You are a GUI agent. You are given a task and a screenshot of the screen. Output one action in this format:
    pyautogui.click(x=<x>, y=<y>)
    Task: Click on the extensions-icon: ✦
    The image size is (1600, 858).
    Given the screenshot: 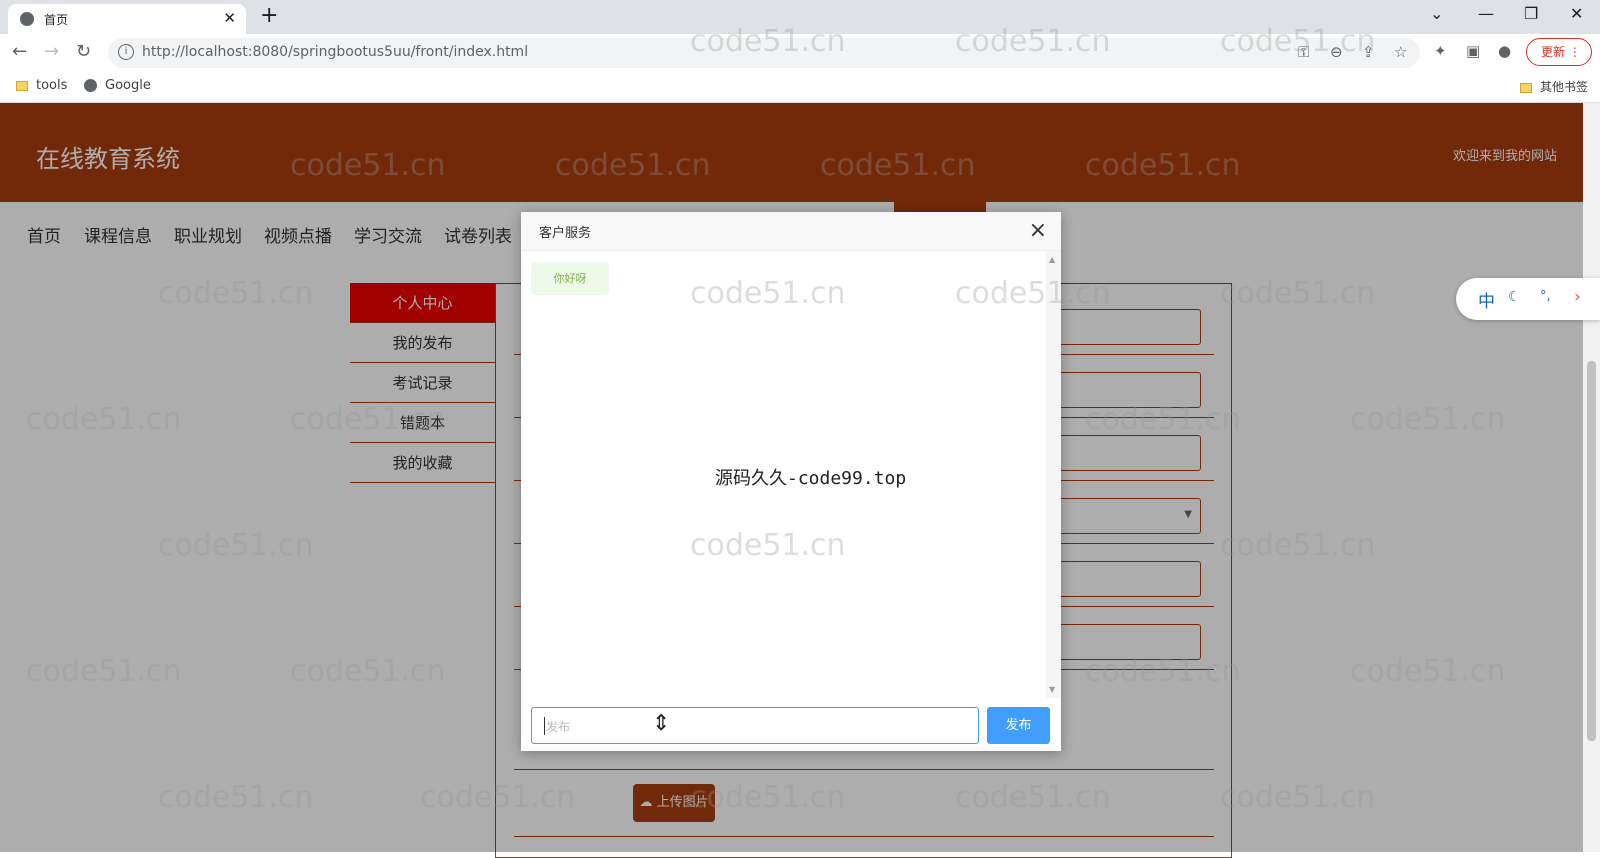 What is the action you would take?
    pyautogui.click(x=1440, y=51)
    